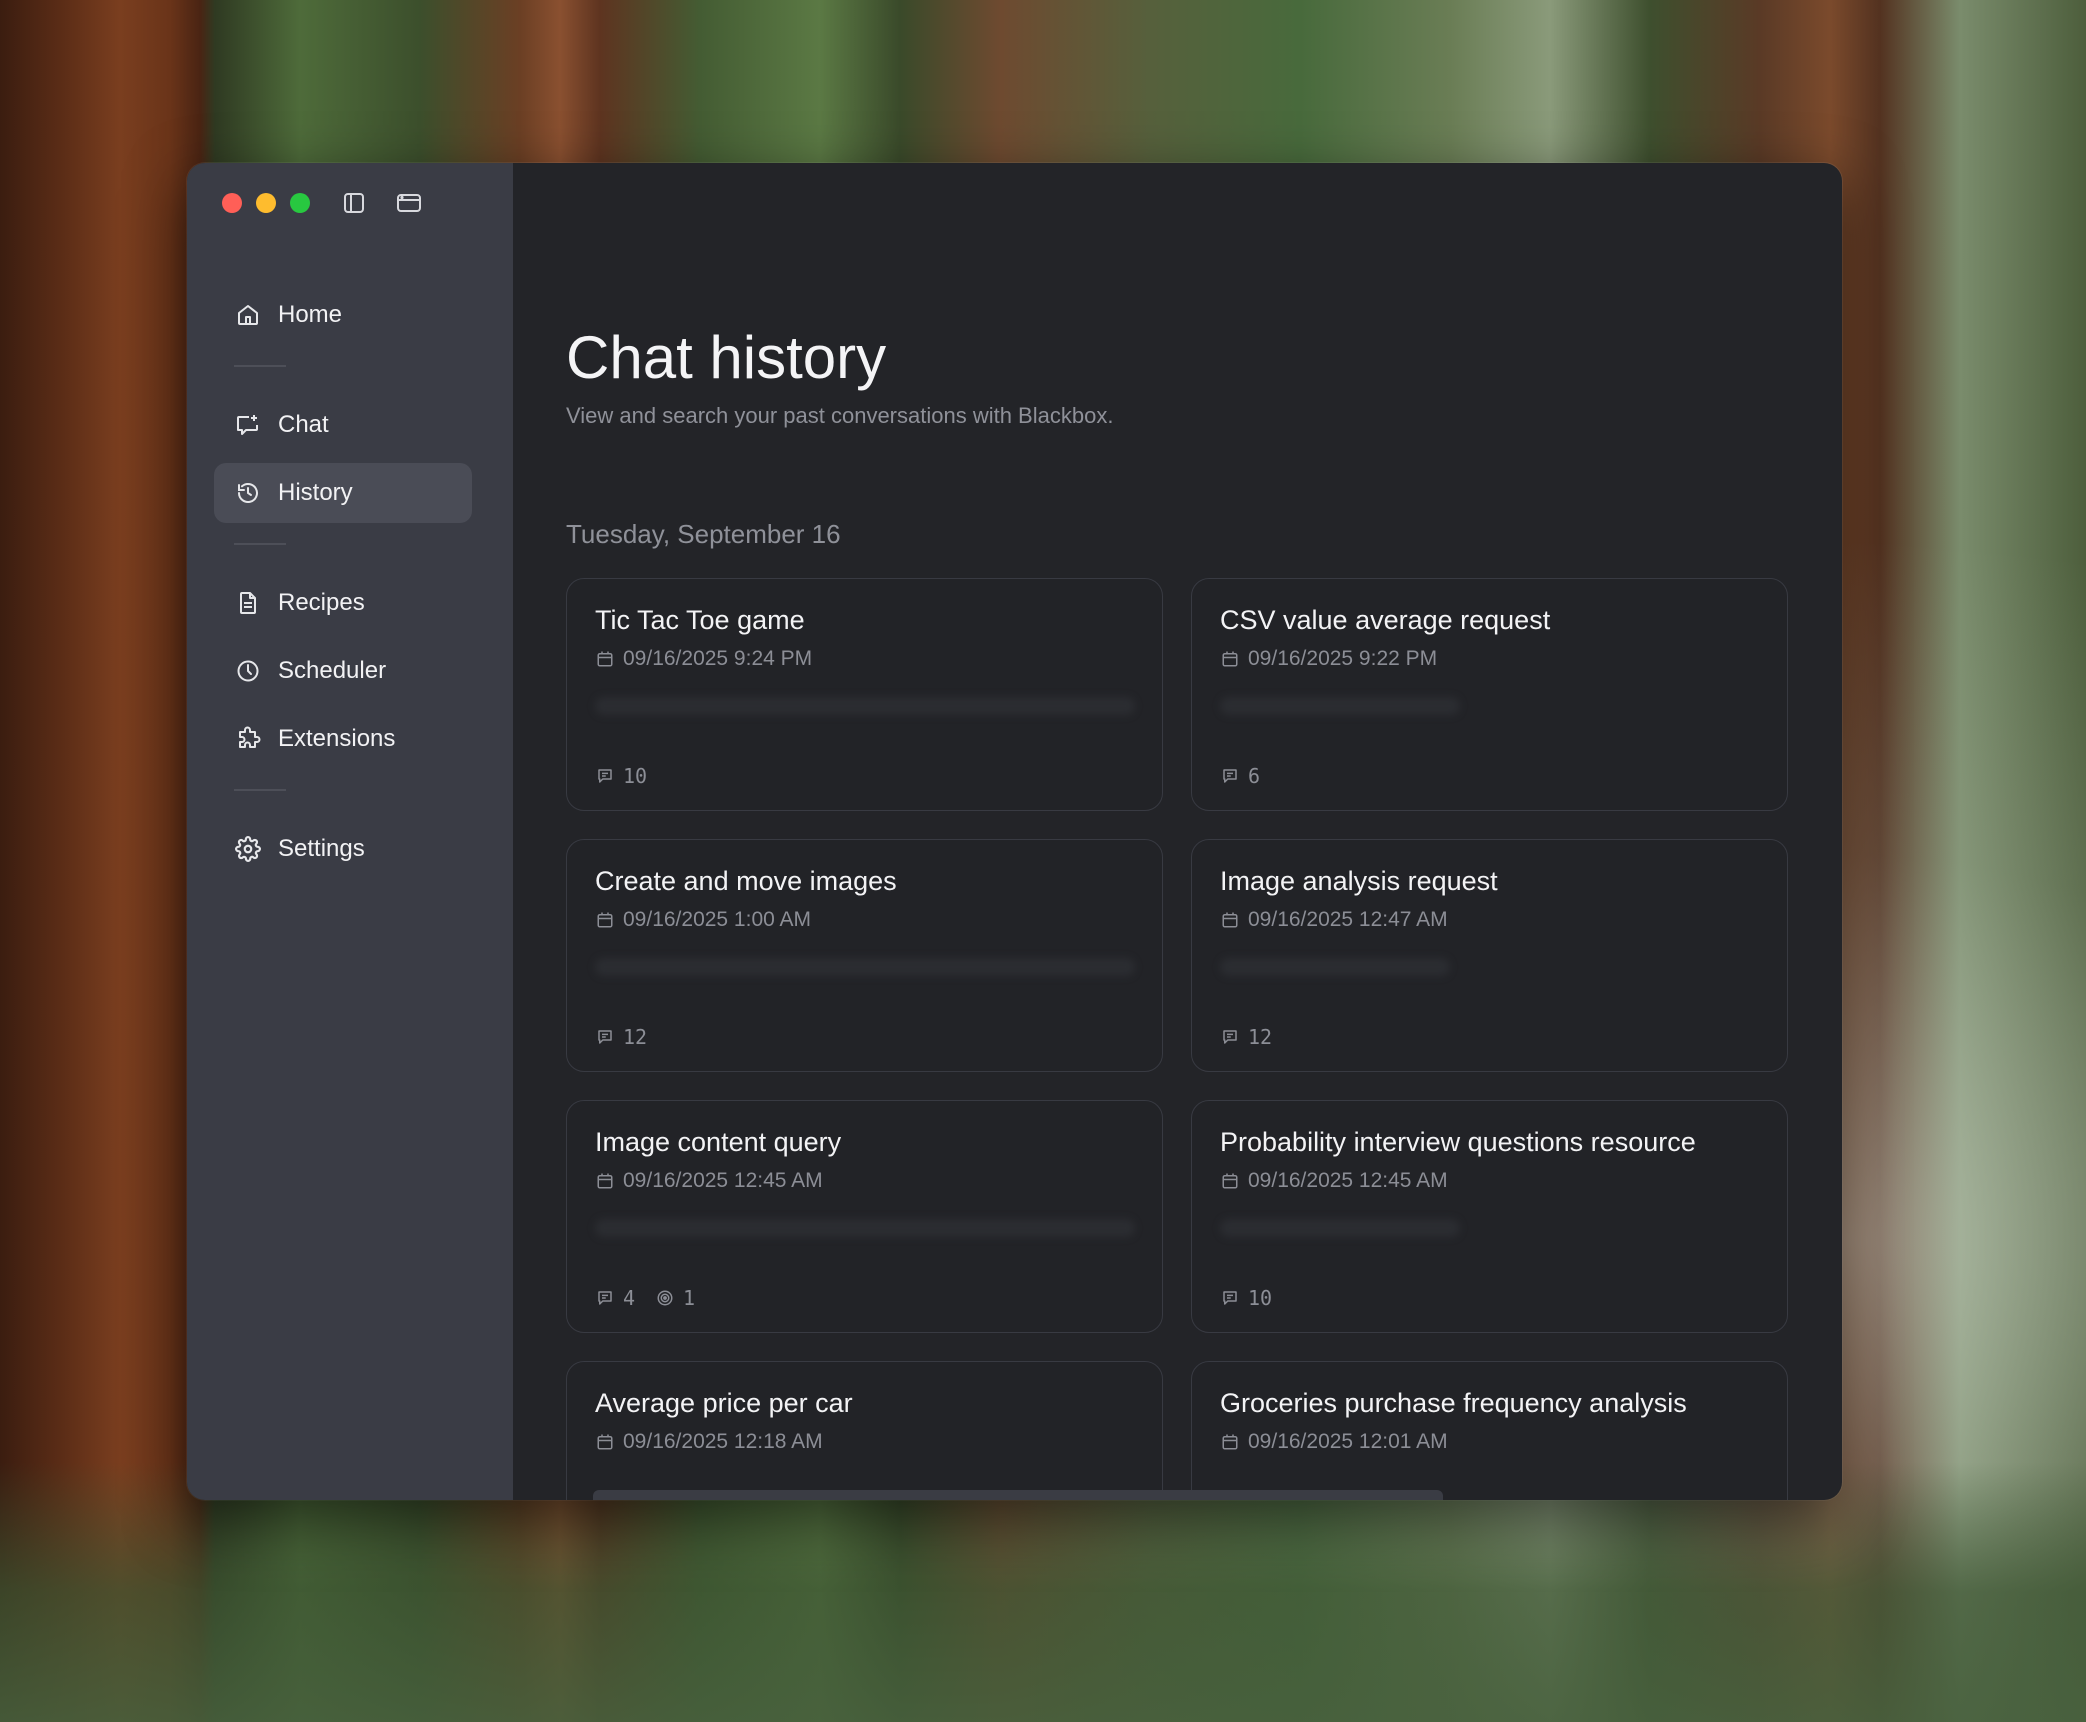  Describe the element at coordinates (1385, 620) in the screenshot. I see `chat-card-title: CSV value average request` at that location.